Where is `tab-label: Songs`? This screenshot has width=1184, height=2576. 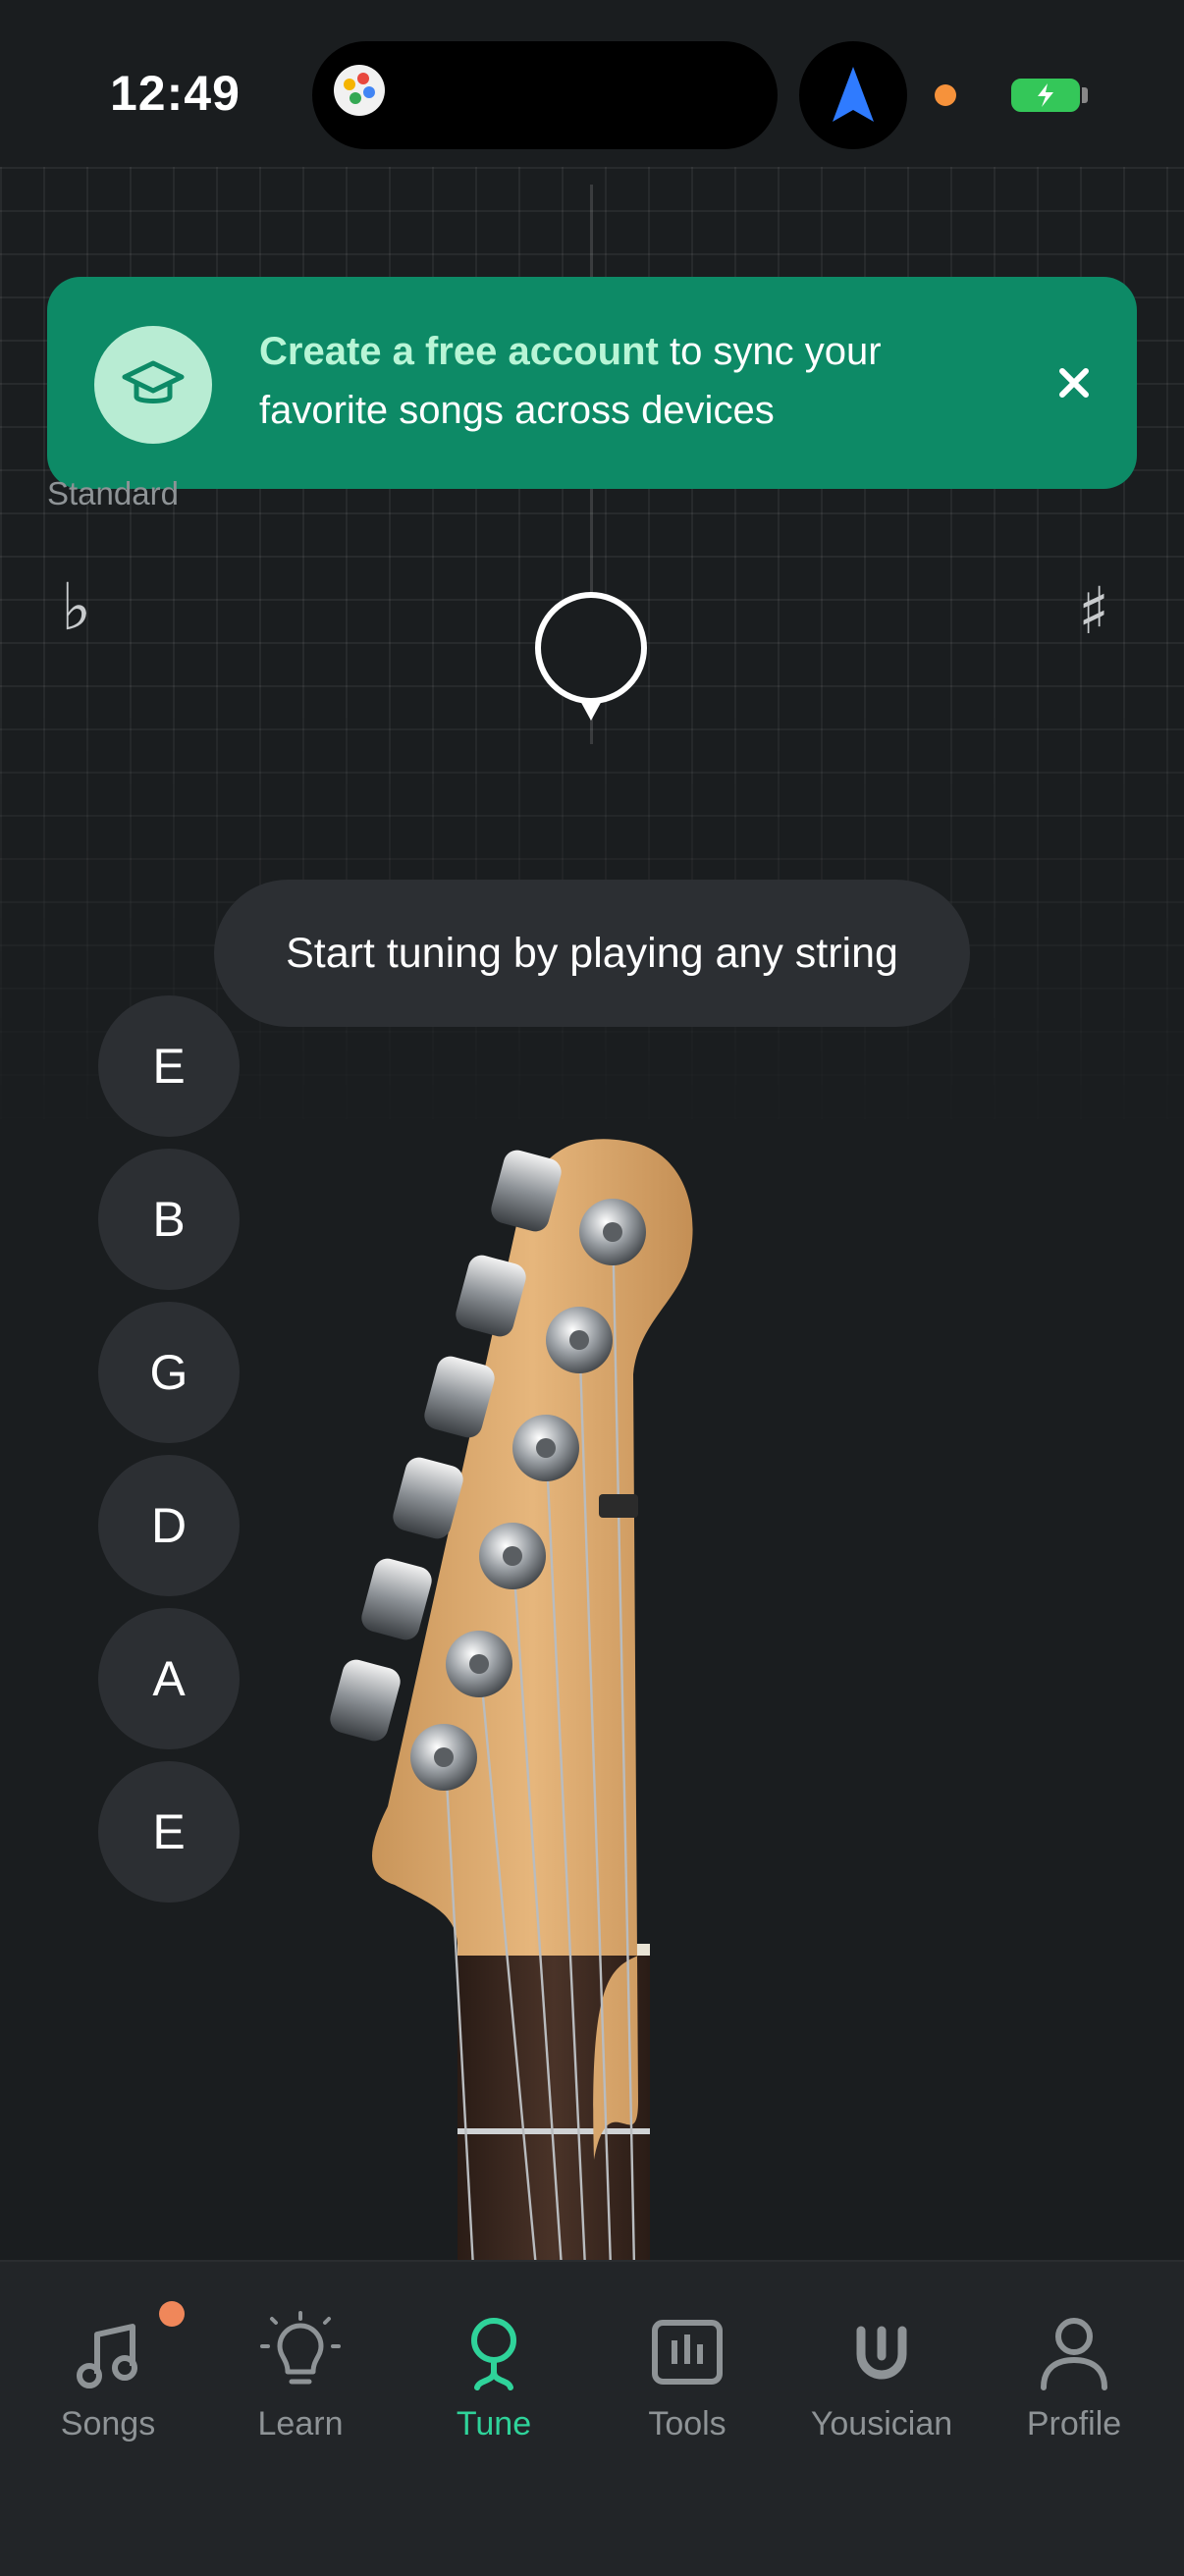 tab-label: Songs is located at coordinates (108, 2423).